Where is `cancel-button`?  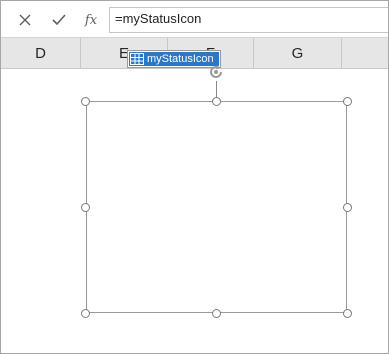
cancel-button is located at coordinates (25, 20).